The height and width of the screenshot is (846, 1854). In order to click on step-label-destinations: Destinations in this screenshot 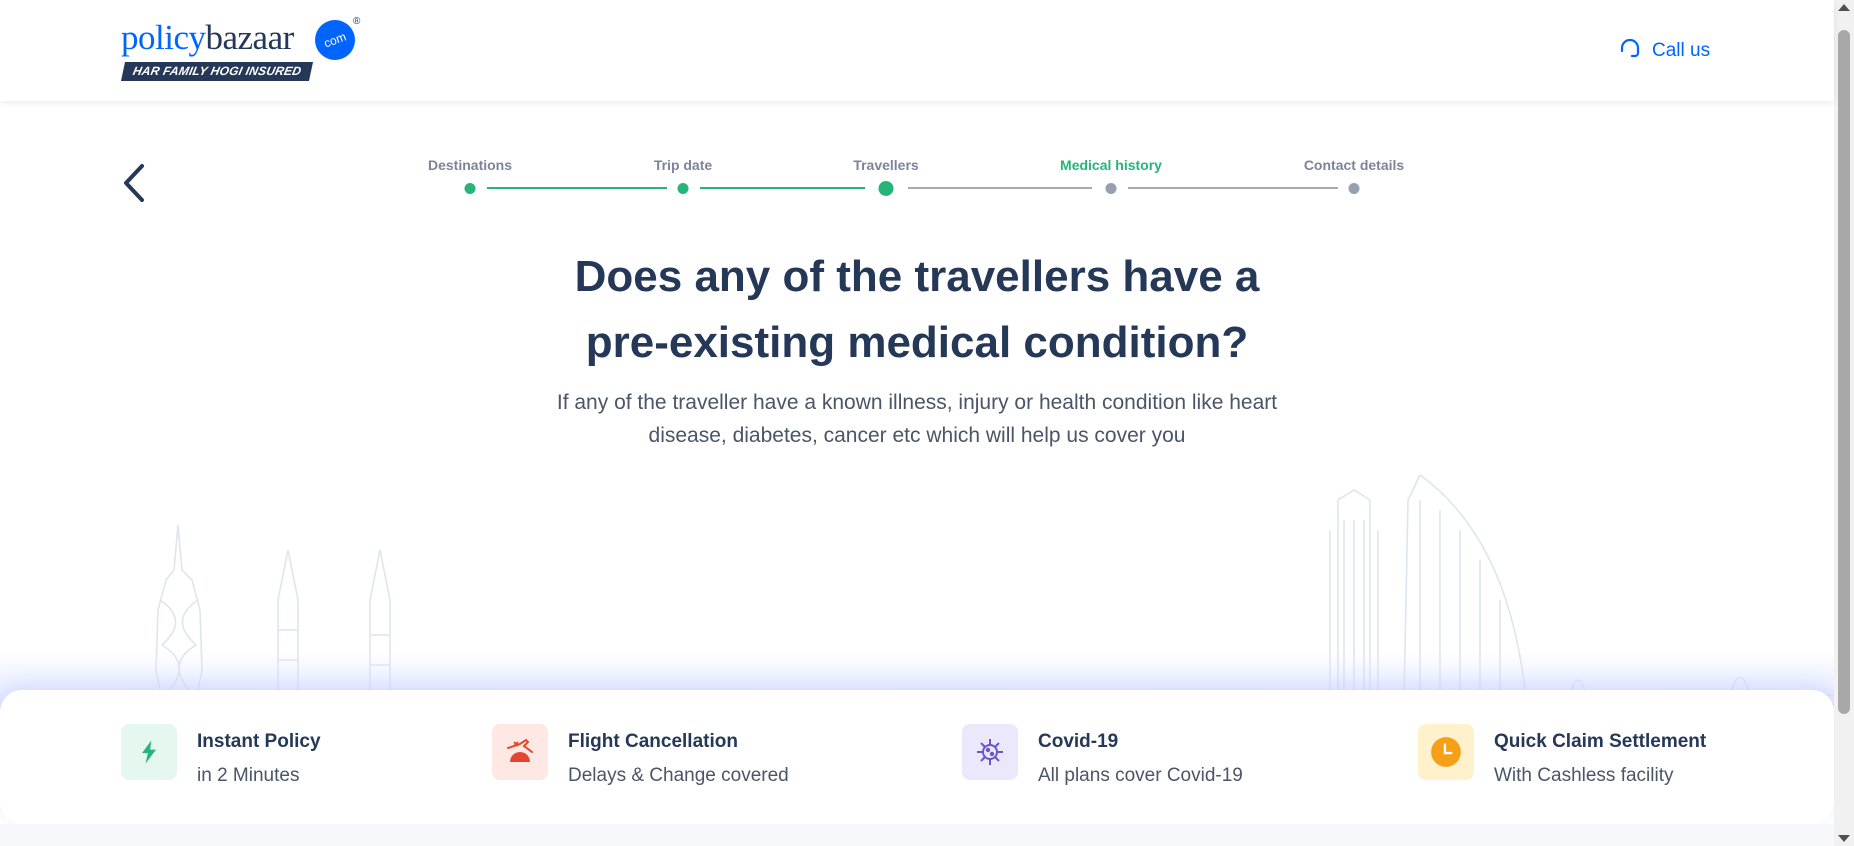, I will do `click(470, 165)`.